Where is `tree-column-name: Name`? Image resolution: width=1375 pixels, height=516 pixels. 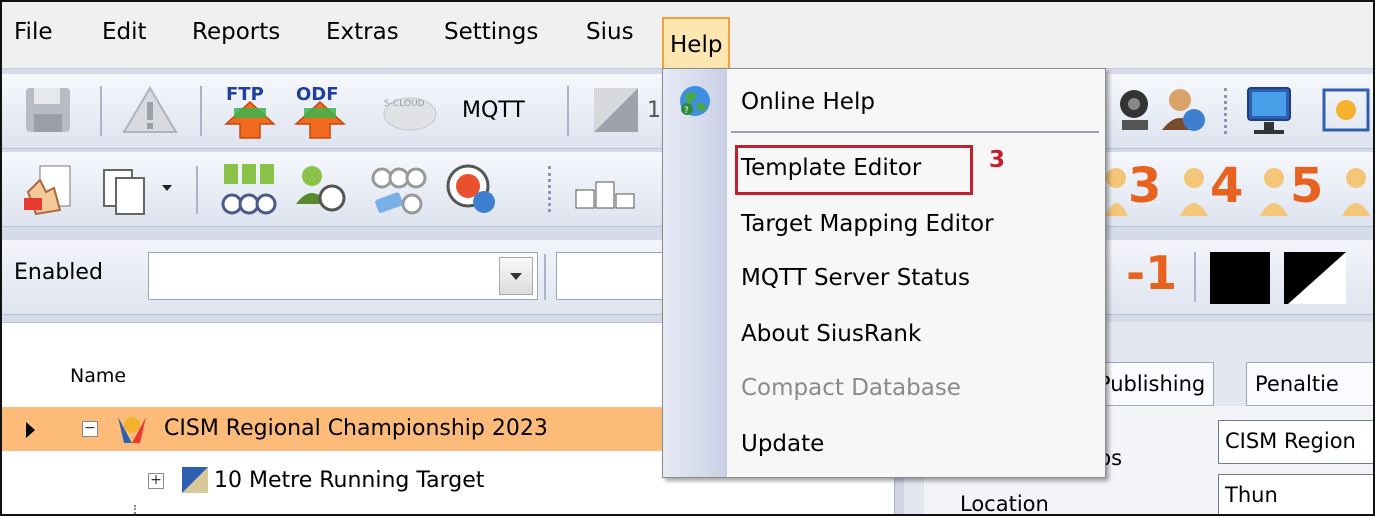
tree-column-name: Name is located at coordinates (98, 376).